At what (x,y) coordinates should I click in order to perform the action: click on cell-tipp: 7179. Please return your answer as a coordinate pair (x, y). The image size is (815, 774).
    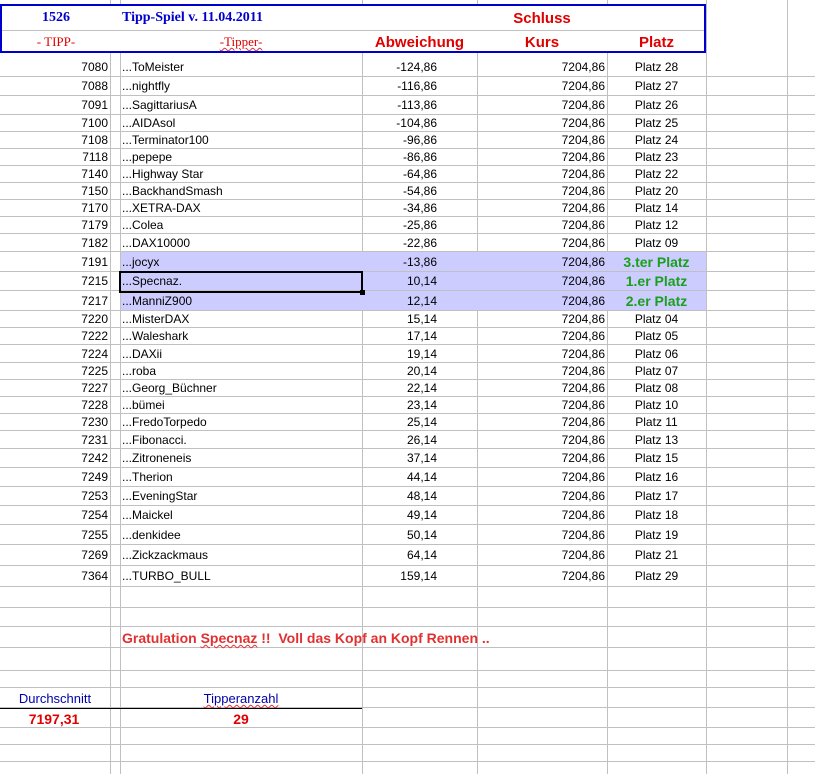
    Looking at the image, I should click on (54, 225).